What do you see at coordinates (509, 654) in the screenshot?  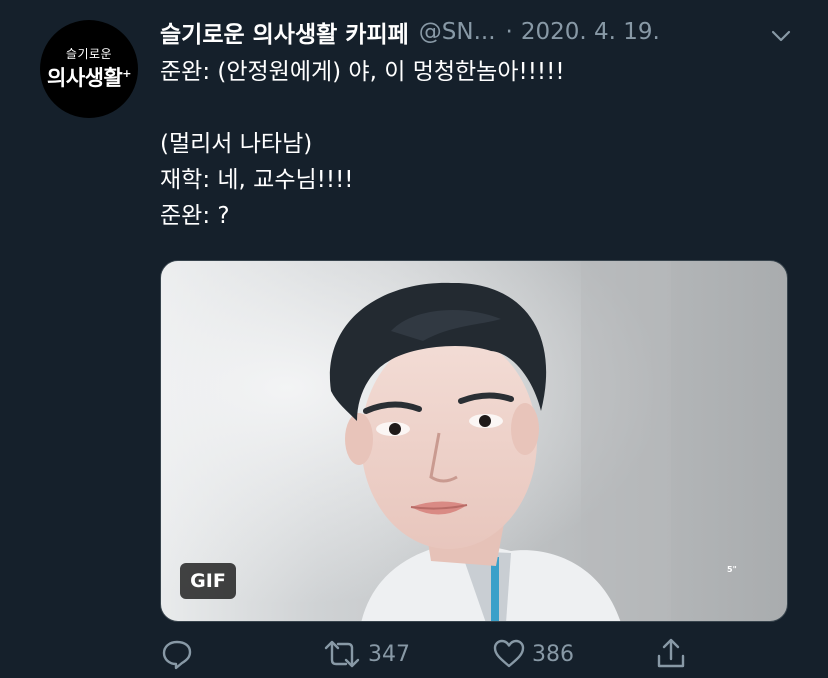 I see `heart-icon` at bounding box center [509, 654].